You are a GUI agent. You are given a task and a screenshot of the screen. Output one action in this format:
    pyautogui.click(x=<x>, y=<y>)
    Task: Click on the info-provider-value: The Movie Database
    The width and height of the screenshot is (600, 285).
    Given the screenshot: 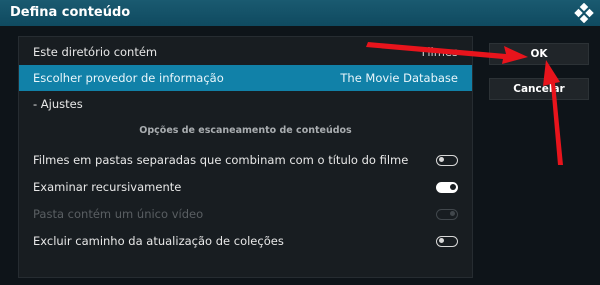 What is the action you would take?
    pyautogui.click(x=399, y=78)
    